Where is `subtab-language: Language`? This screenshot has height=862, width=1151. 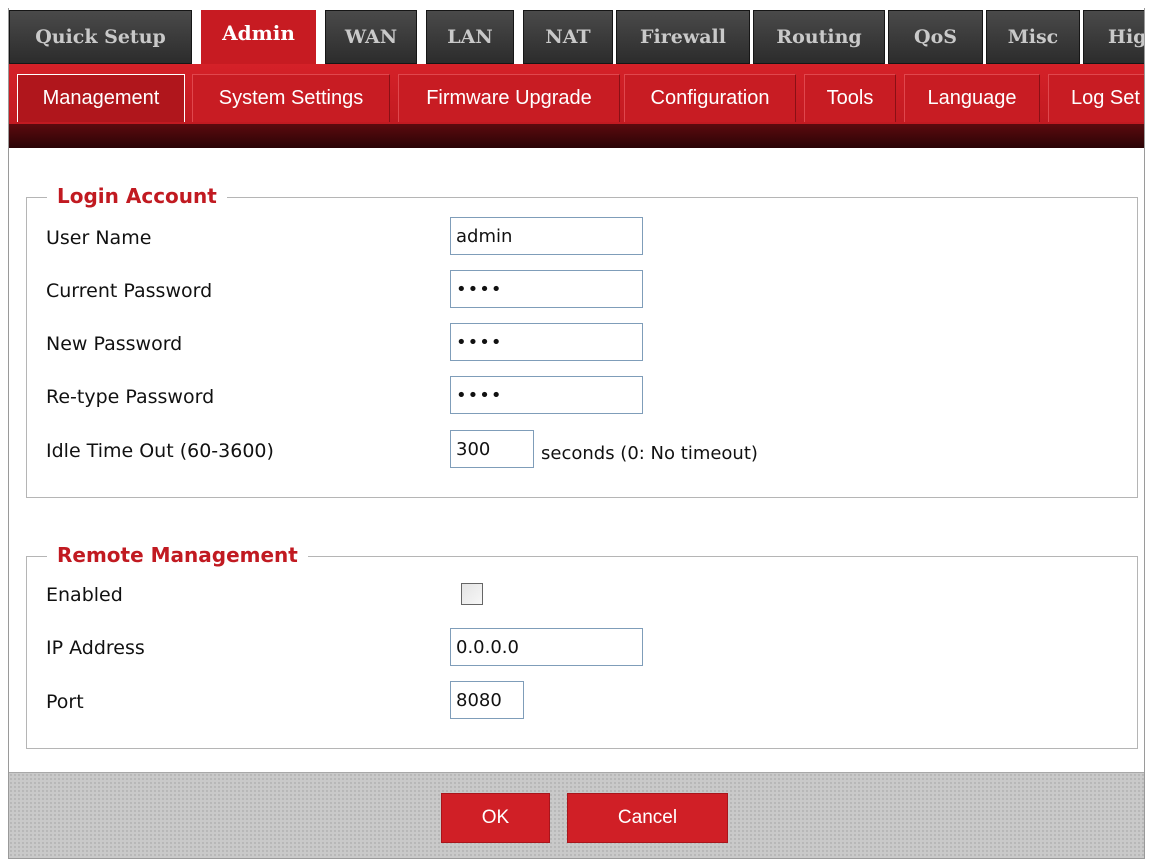 subtab-language: Language is located at coordinates (972, 98).